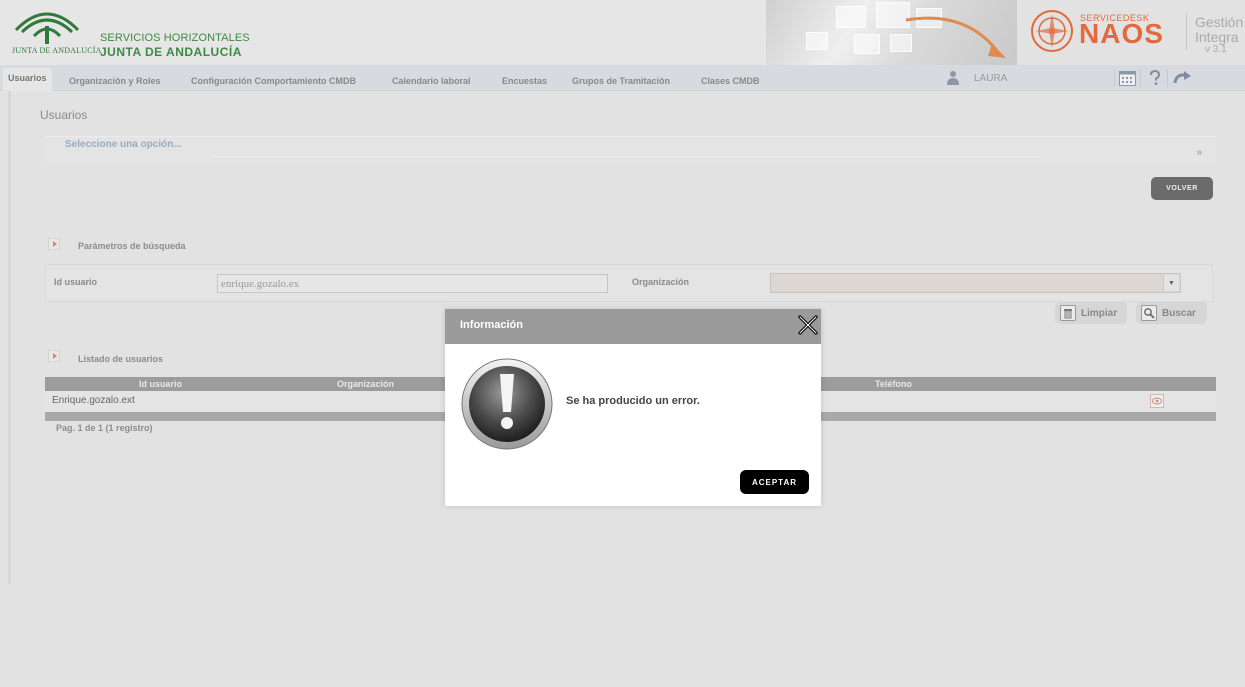 The image size is (1245, 687). Describe the element at coordinates (953, 80) in the screenshot. I see `user-icon` at that location.